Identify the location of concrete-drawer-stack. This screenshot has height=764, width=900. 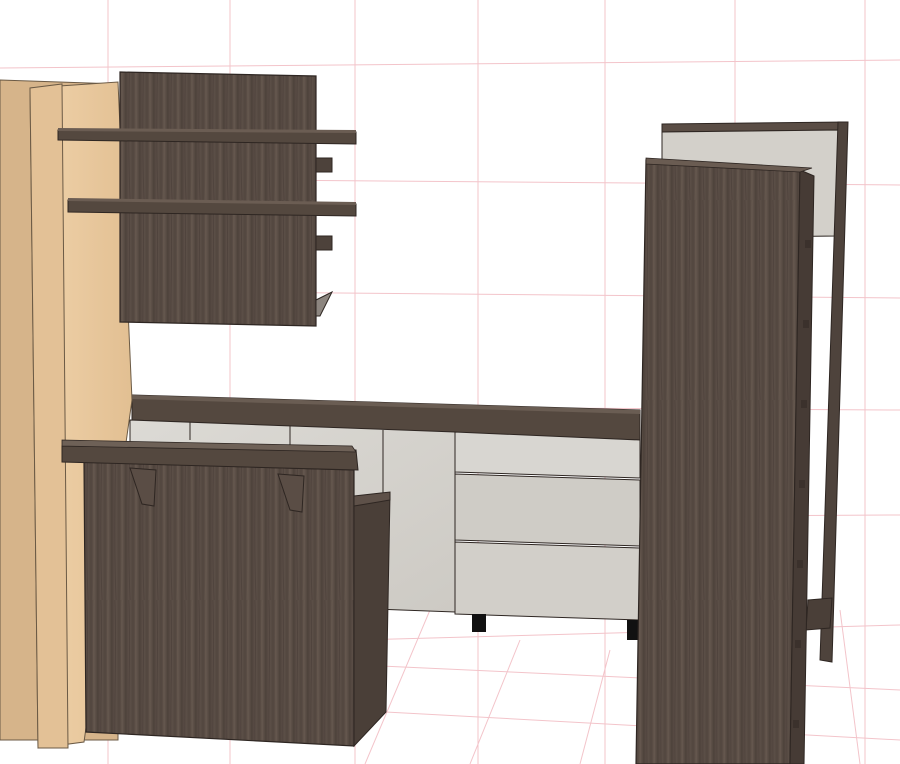
(547, 526).